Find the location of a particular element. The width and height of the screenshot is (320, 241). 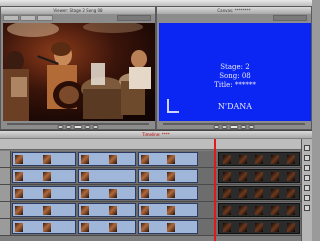

canvas-prev-edit-button is located at coordinates (216, 127).